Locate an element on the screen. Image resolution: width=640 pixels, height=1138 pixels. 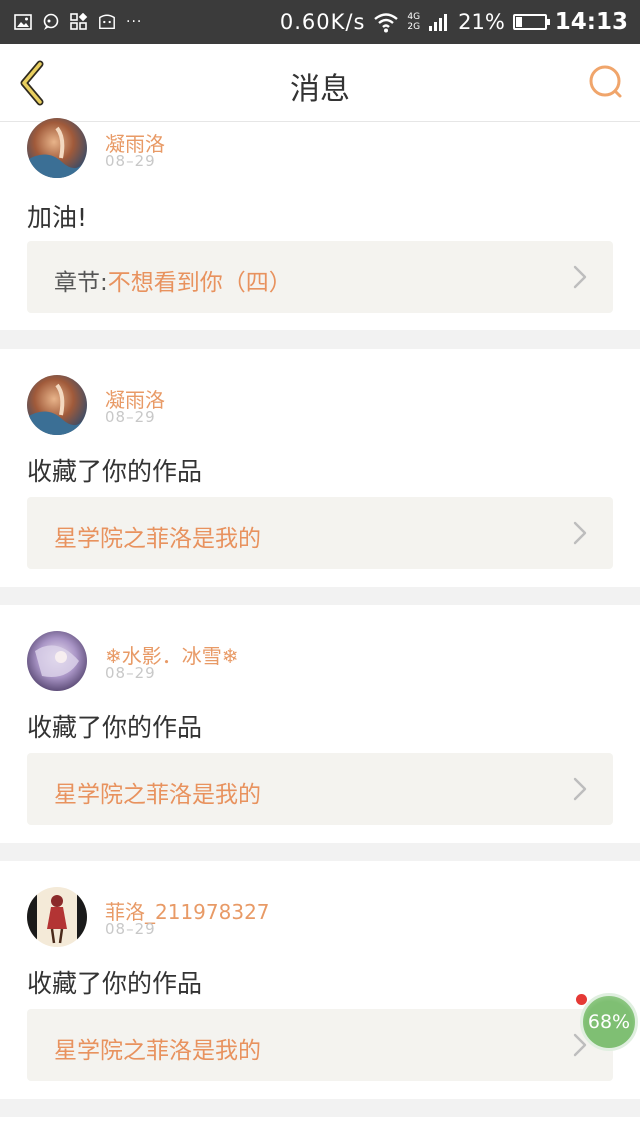
search-button is located at coordinates (606, 82).